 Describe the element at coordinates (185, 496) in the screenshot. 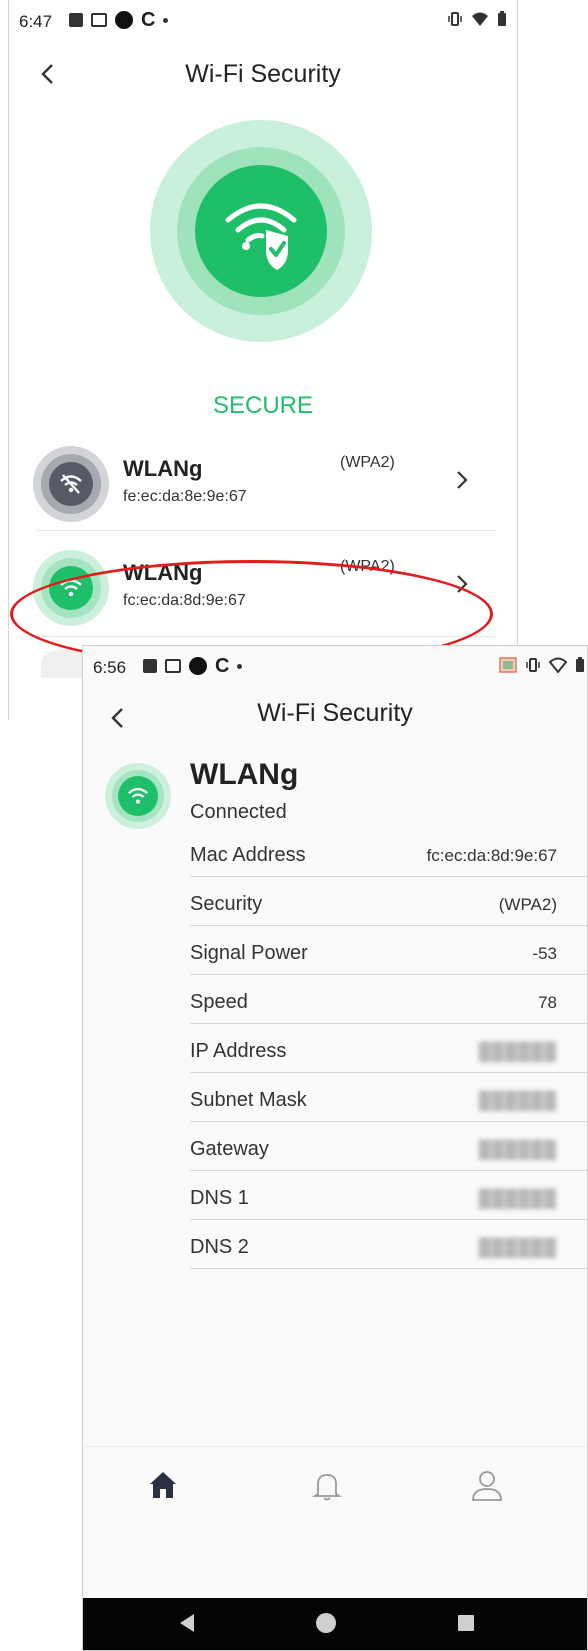

I see `network-mac: fe:ec:da:8e:9e:67` at that location.